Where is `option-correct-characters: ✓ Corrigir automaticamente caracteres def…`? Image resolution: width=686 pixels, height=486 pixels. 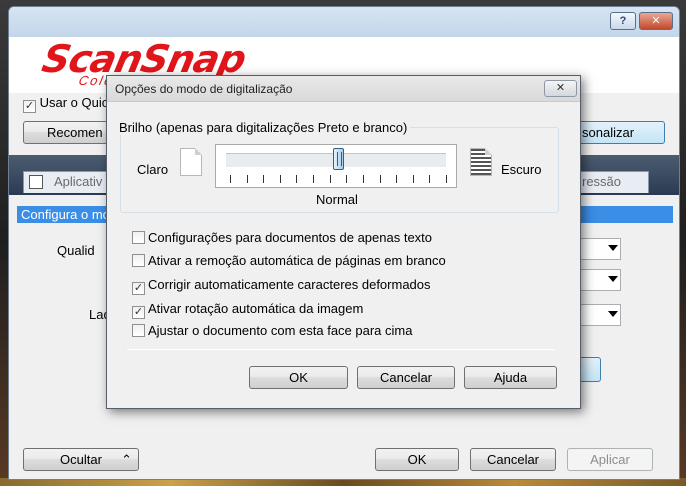
option-correct-characters: ✓ Corrigir automaticamente caracteres def… is located at coordinates (281, 286).